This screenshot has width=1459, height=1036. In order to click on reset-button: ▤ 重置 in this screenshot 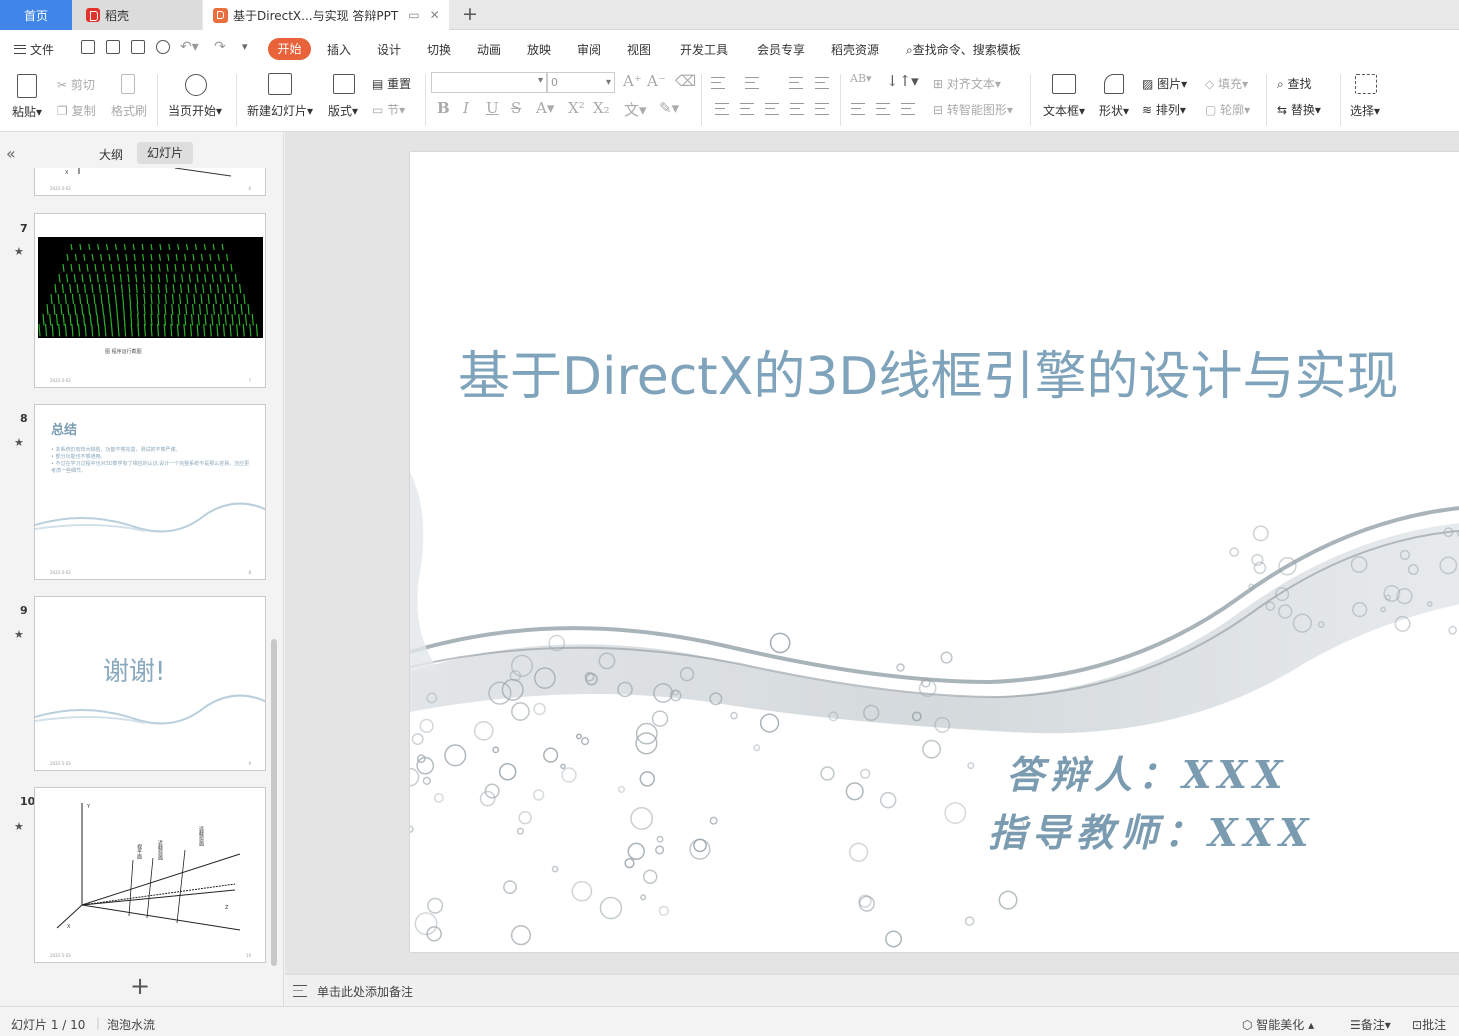, I will do `click(391, 83)`.